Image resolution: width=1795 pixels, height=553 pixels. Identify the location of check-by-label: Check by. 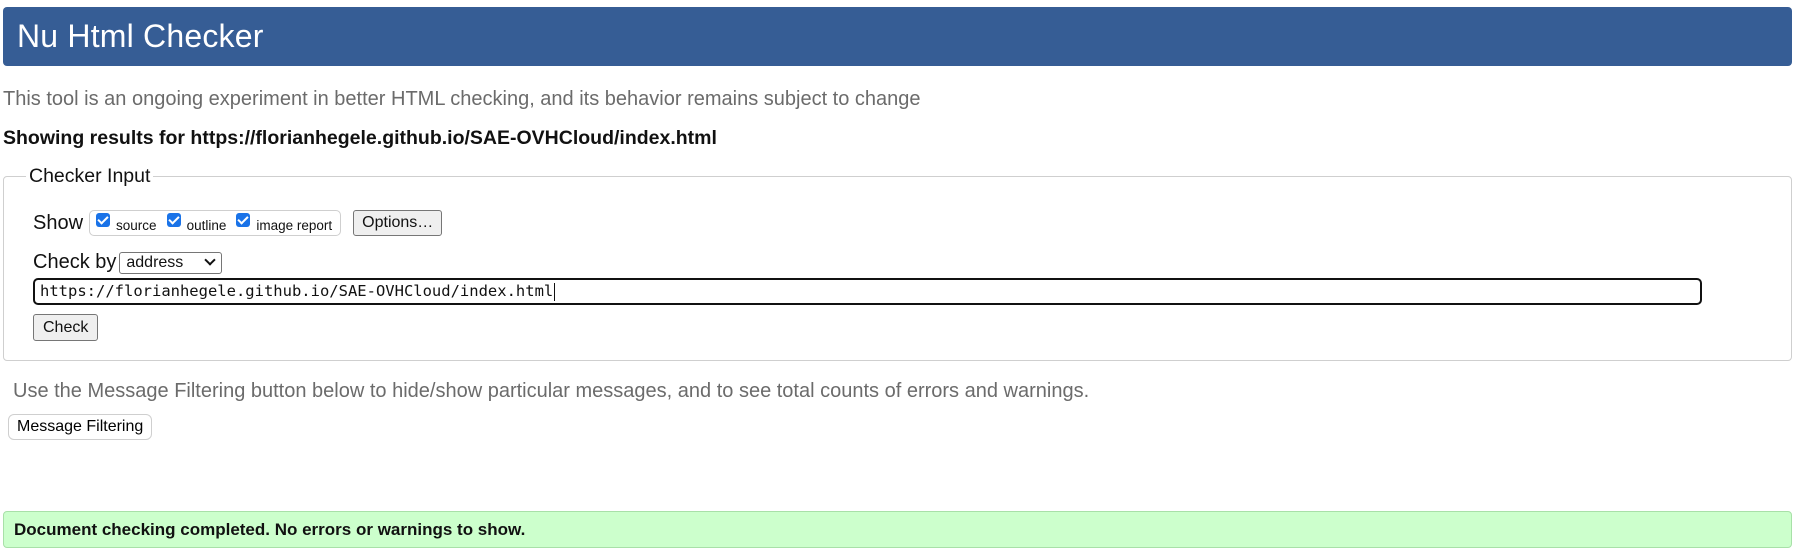
(75, 262).